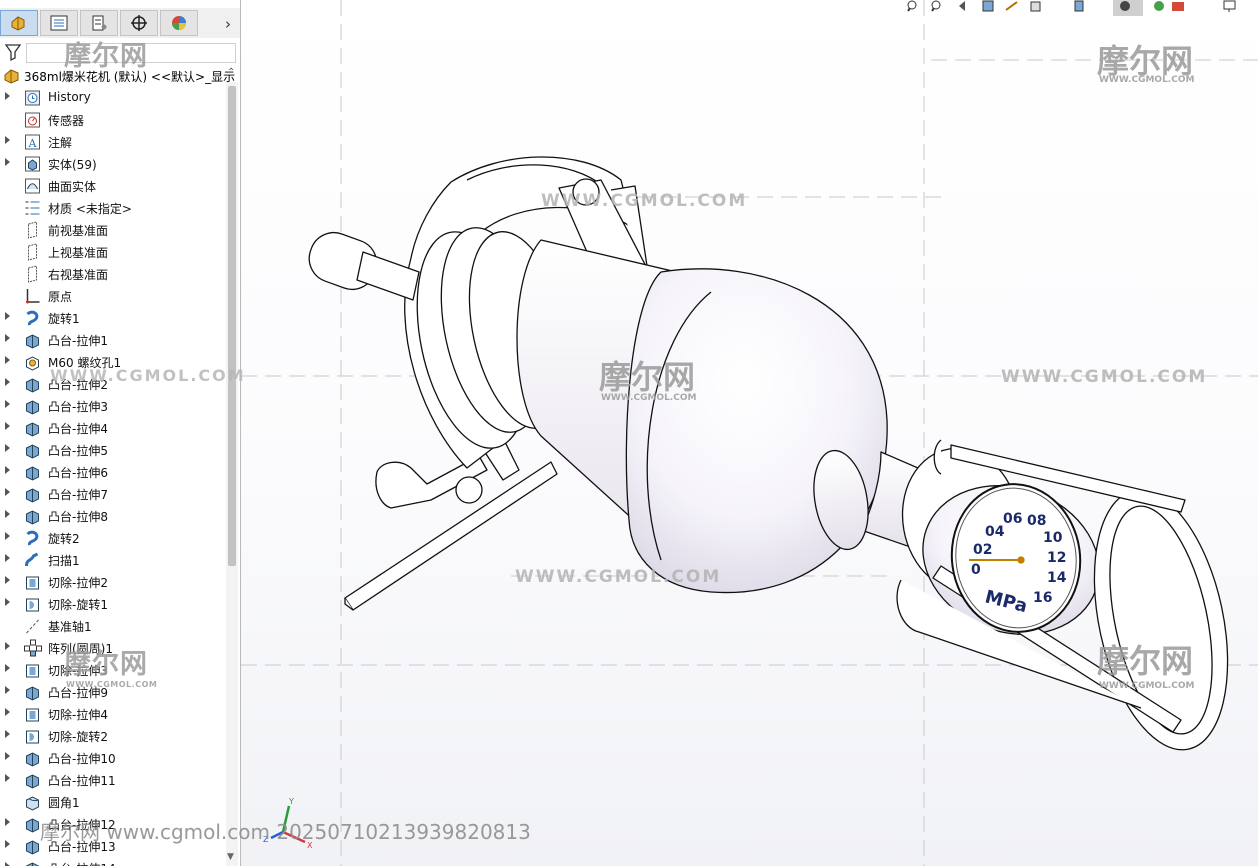 The image size is (1258, 866). Describe the element at coordinates (113, 252) in the screenshot. I see `tree-item: 上视基准面` at that location.